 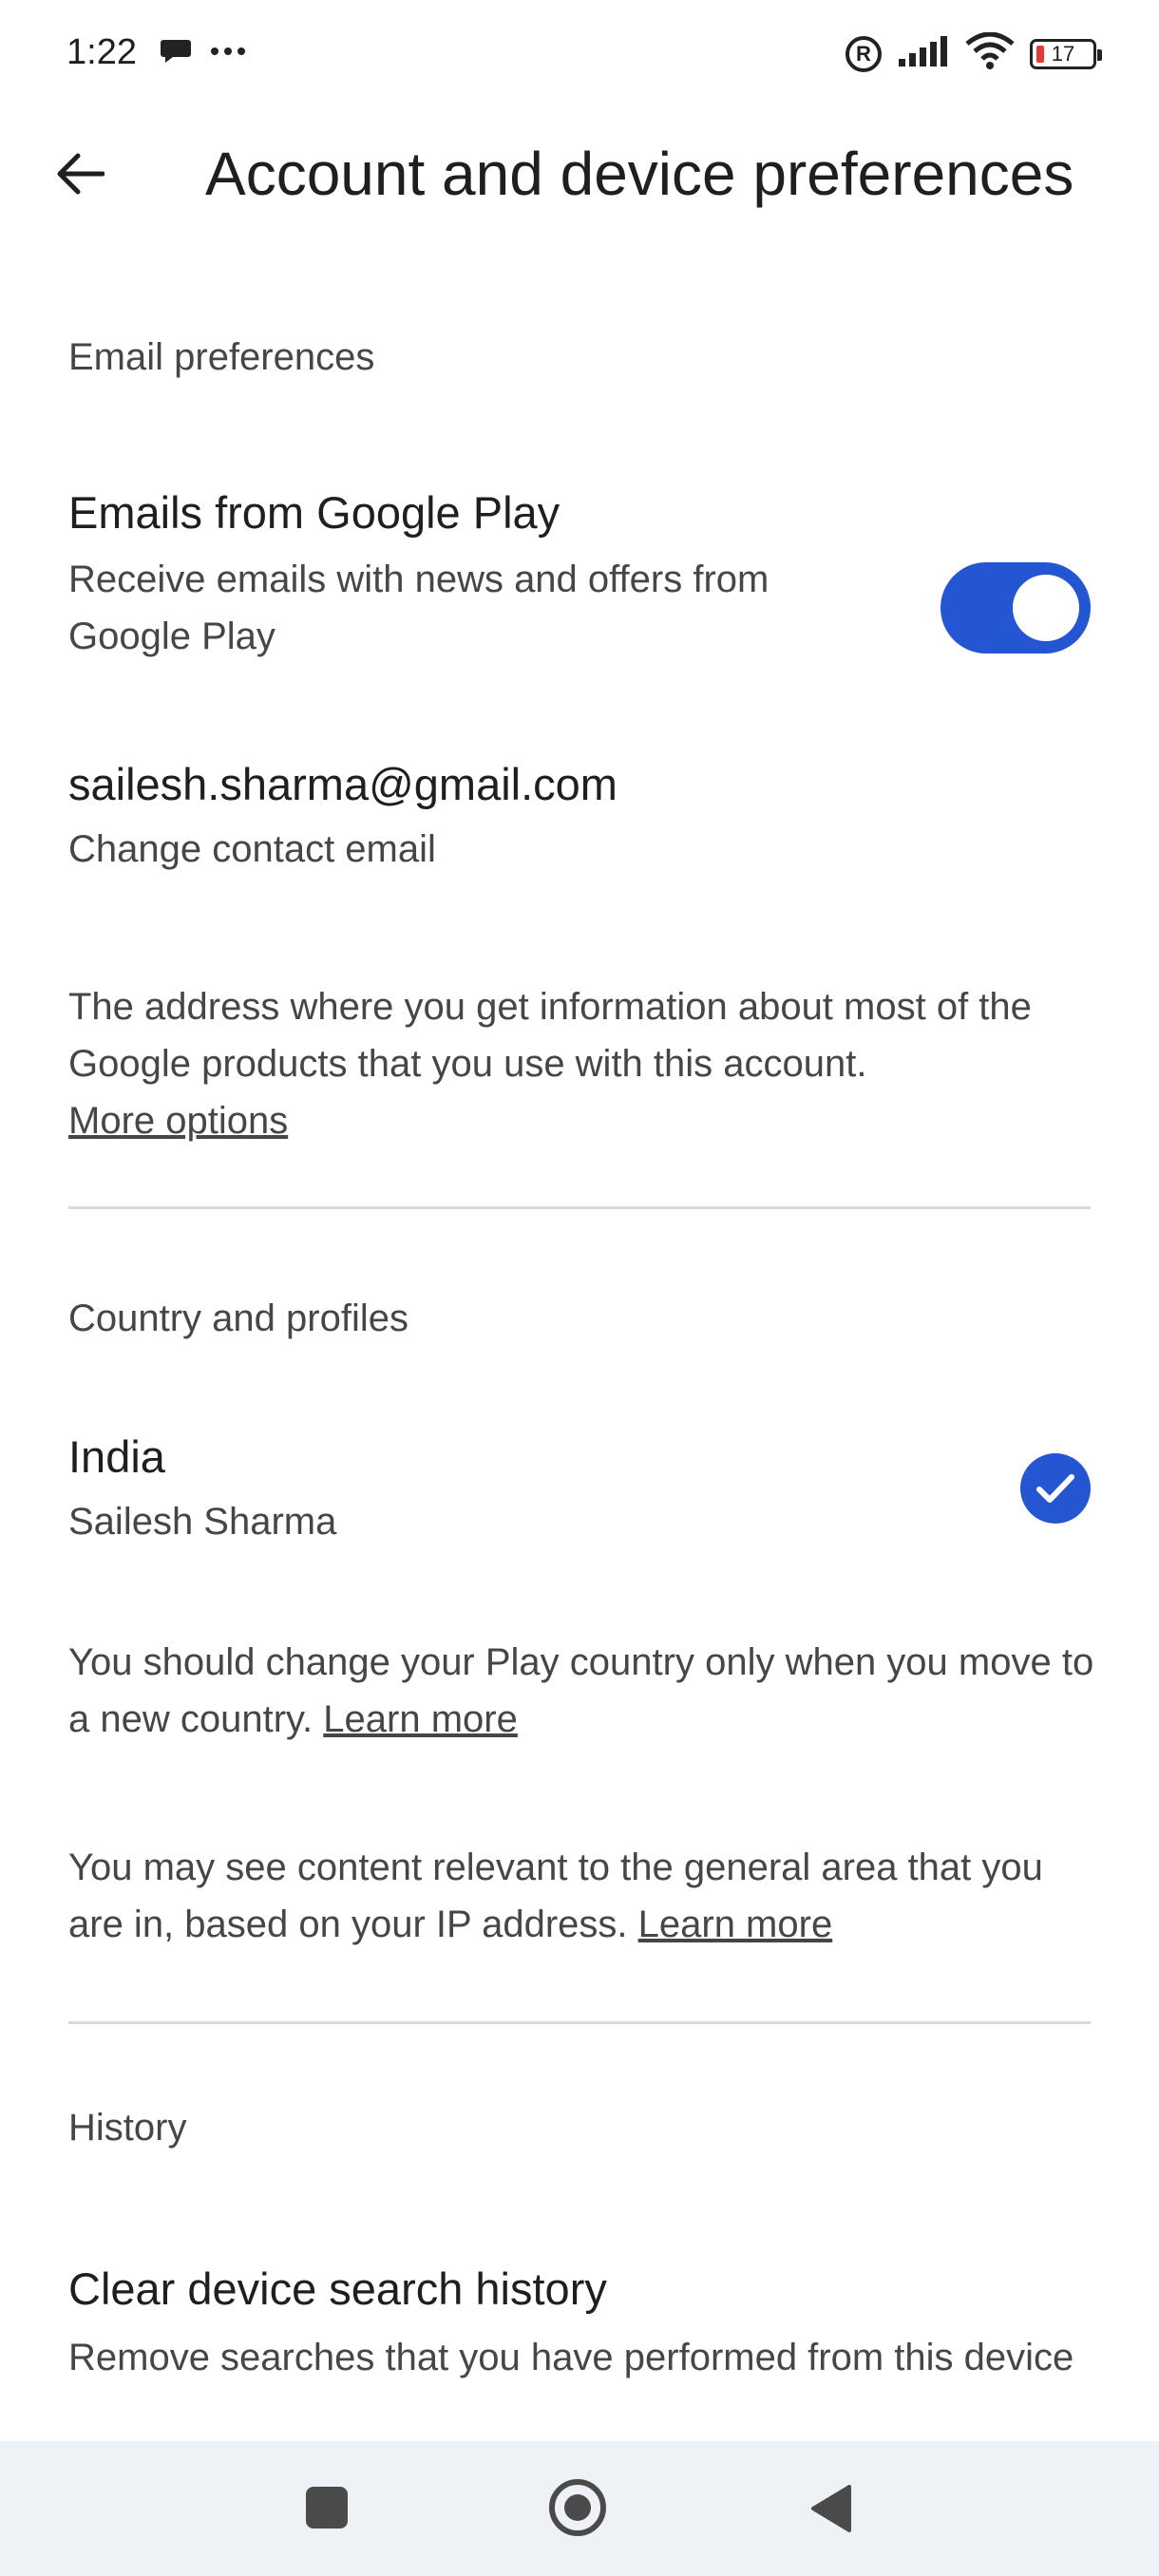 I want to click on status-right-icons: R 17, so click(x=974, y=53).